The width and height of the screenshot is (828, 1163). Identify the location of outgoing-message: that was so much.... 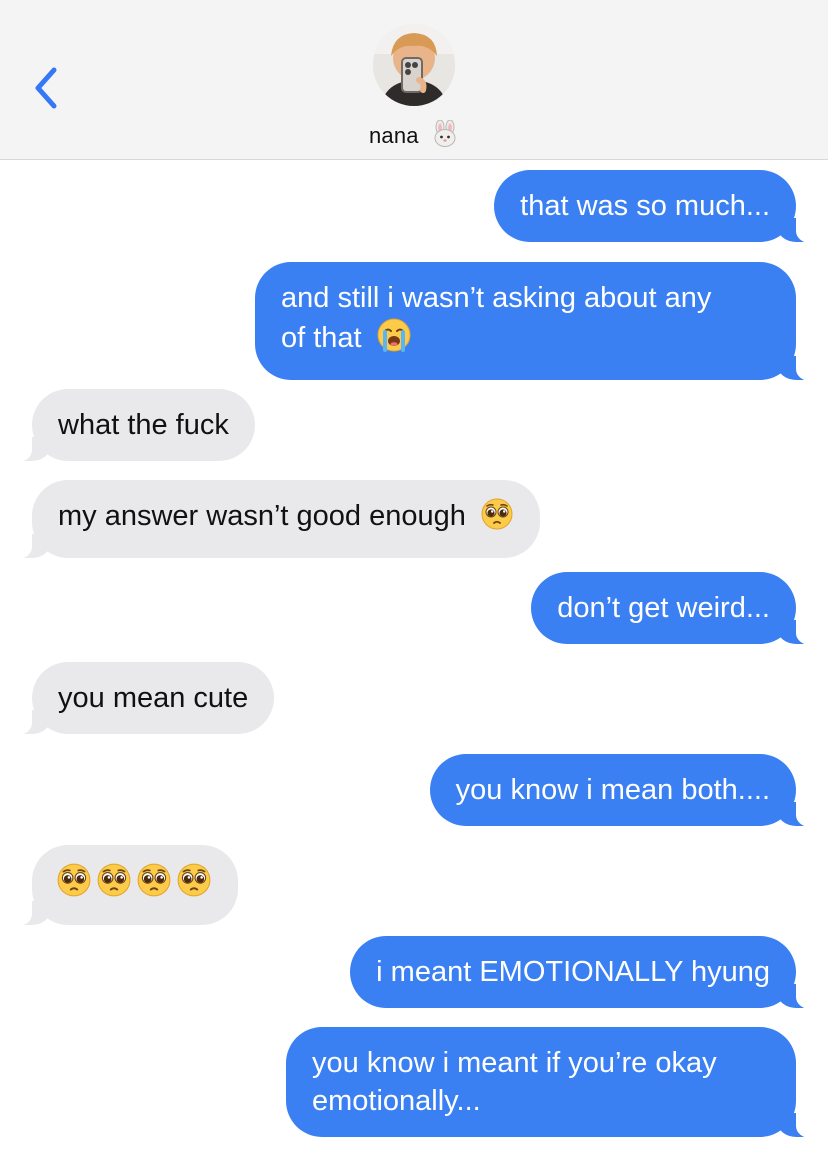
(659, 206).